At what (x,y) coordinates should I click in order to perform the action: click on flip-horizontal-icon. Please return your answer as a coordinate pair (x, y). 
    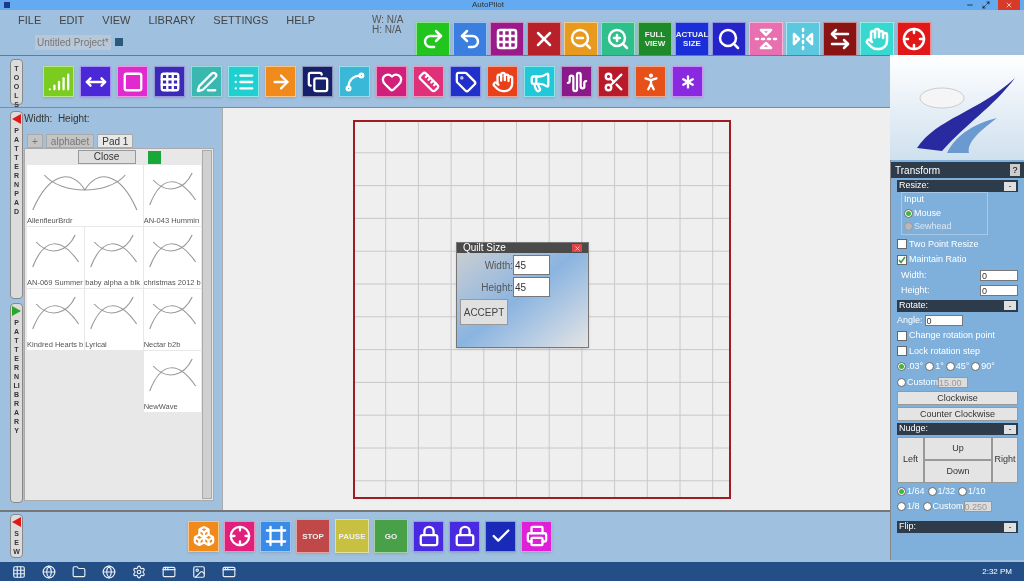
    Looking at the image, I should click on (803, 39).